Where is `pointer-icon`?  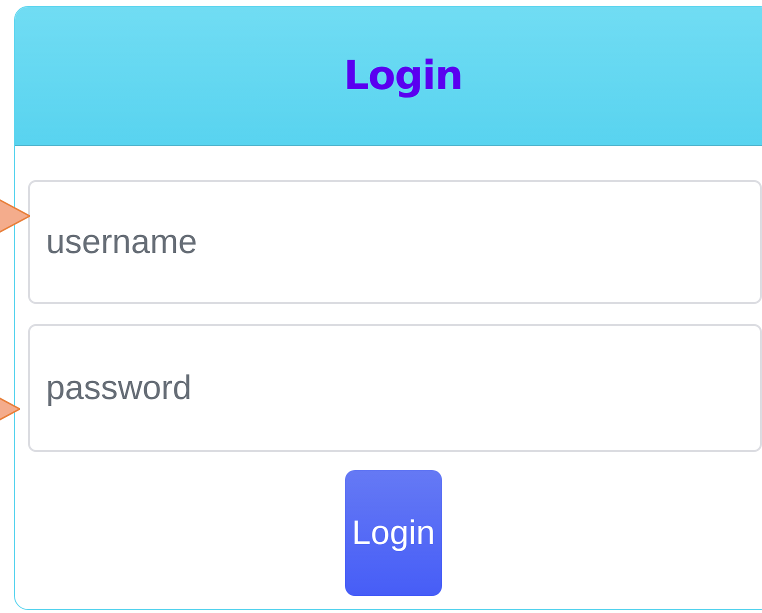
pointer-icon is located at coordinates (15, 216).